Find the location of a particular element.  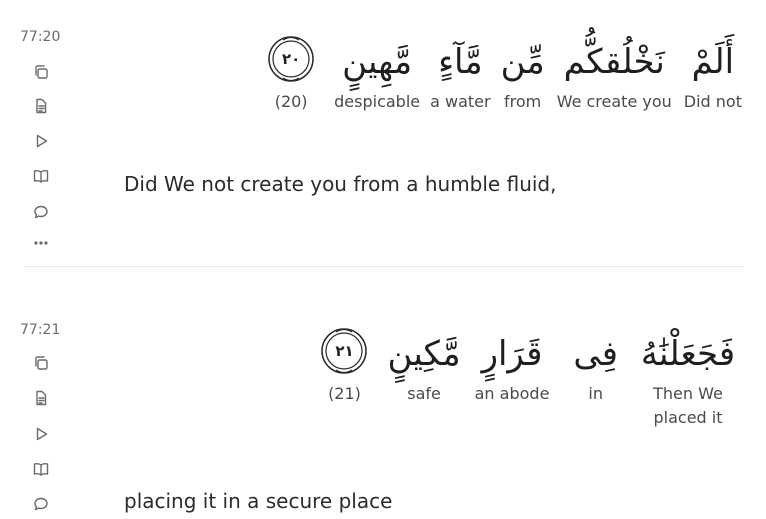

verse-end-marker: ٢٠ (20) is located at coordinates (291, 74).